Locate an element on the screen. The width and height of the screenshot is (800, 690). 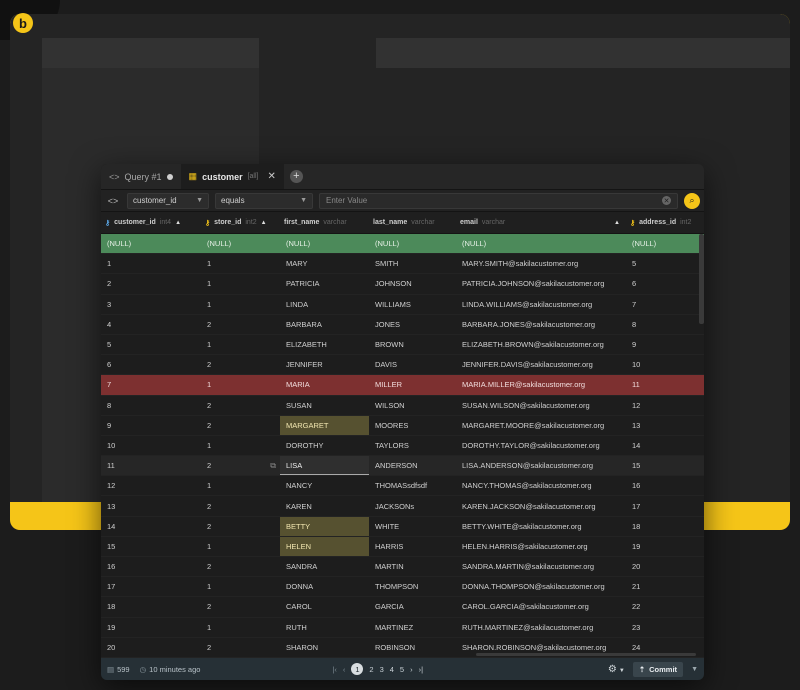
table-cell-first-name: SHARON is located at coordinates (324, 647).